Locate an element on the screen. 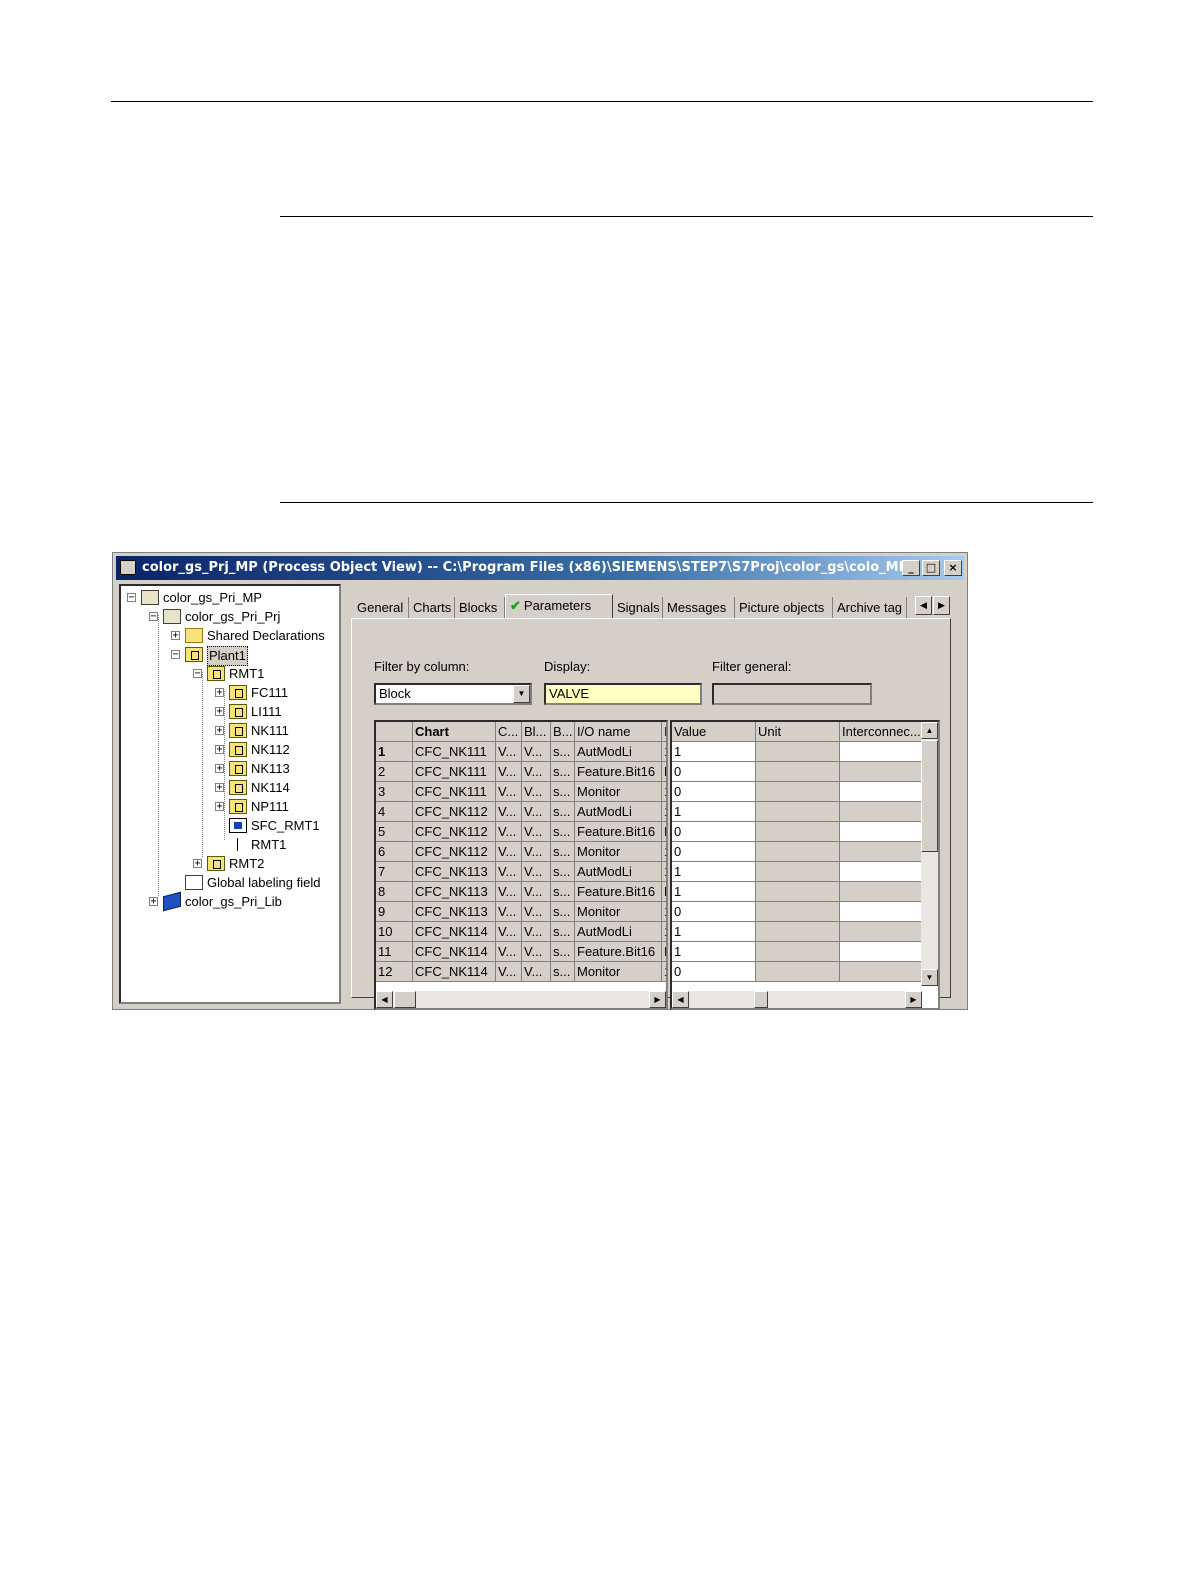 The height and width of the screenshot is (1587, 1191). parameters-grid-scroll: Value Unit Interconnec... 1 0 0 1 0 0 1 1 0 1 1 0 ◀ ▶ ▲ ▼ is located at coordinates (805, 865).